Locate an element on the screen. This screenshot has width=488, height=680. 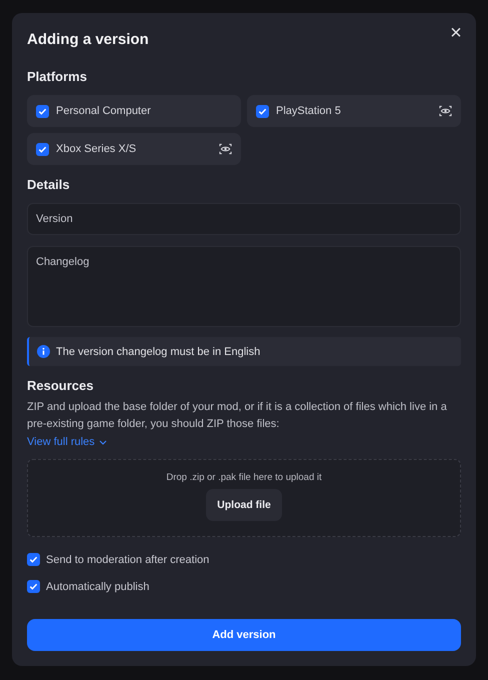
version-field: Version is located at coordinates (244, 219).